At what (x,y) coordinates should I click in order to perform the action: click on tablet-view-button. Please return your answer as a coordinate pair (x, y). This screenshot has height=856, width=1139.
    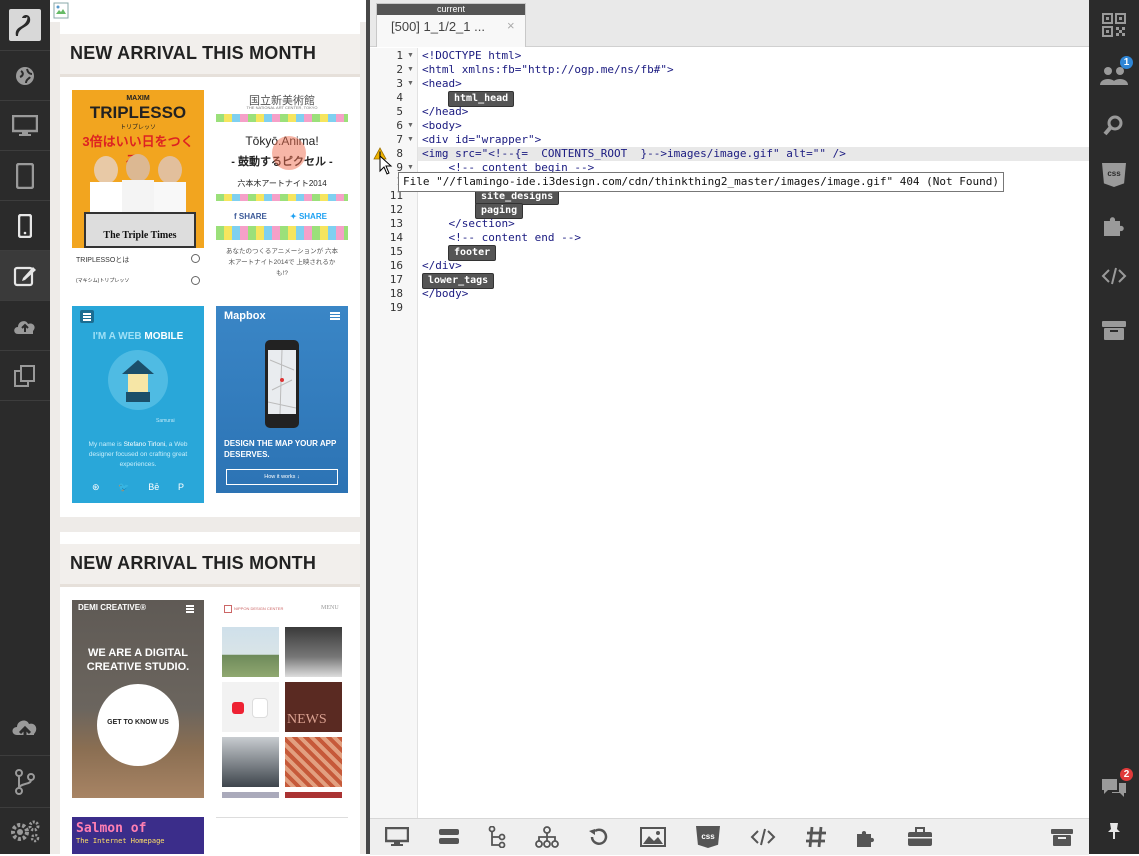
    Looking at the image, I should click on (25, 176).